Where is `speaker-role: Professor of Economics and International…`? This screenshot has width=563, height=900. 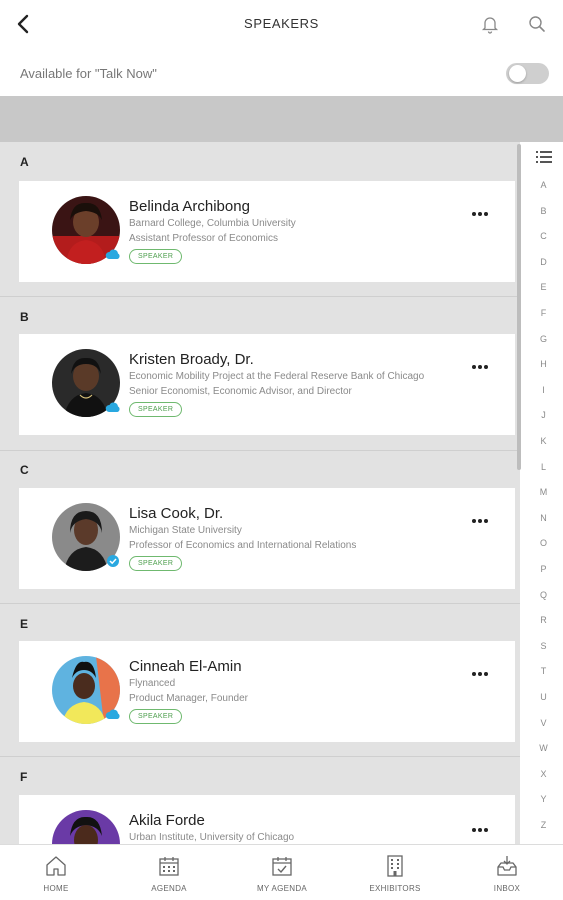
speaker-role: Professor of Economics and International… is located at coordinates (243, 545).